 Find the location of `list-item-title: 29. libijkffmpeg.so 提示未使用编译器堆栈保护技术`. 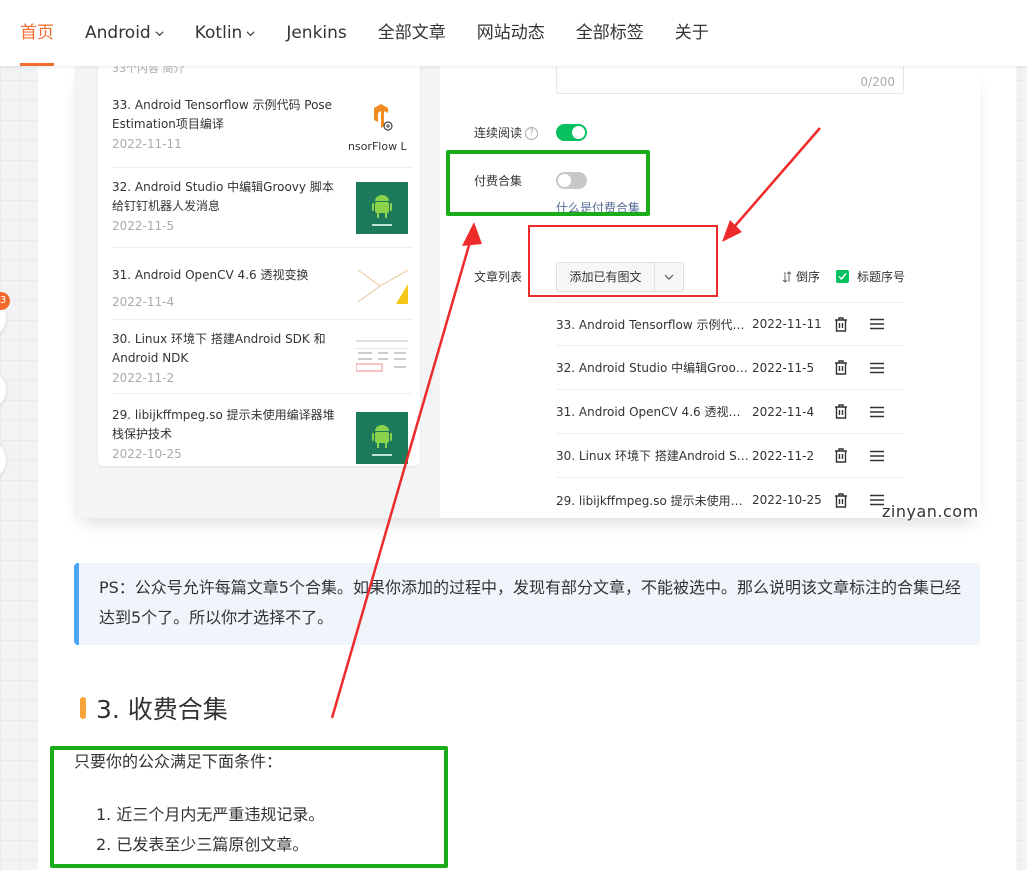

list-item-title: 29. libijkffmpeg.so 提示未使用编译器堆栈保护技术 is located at coordinates (223, 424).